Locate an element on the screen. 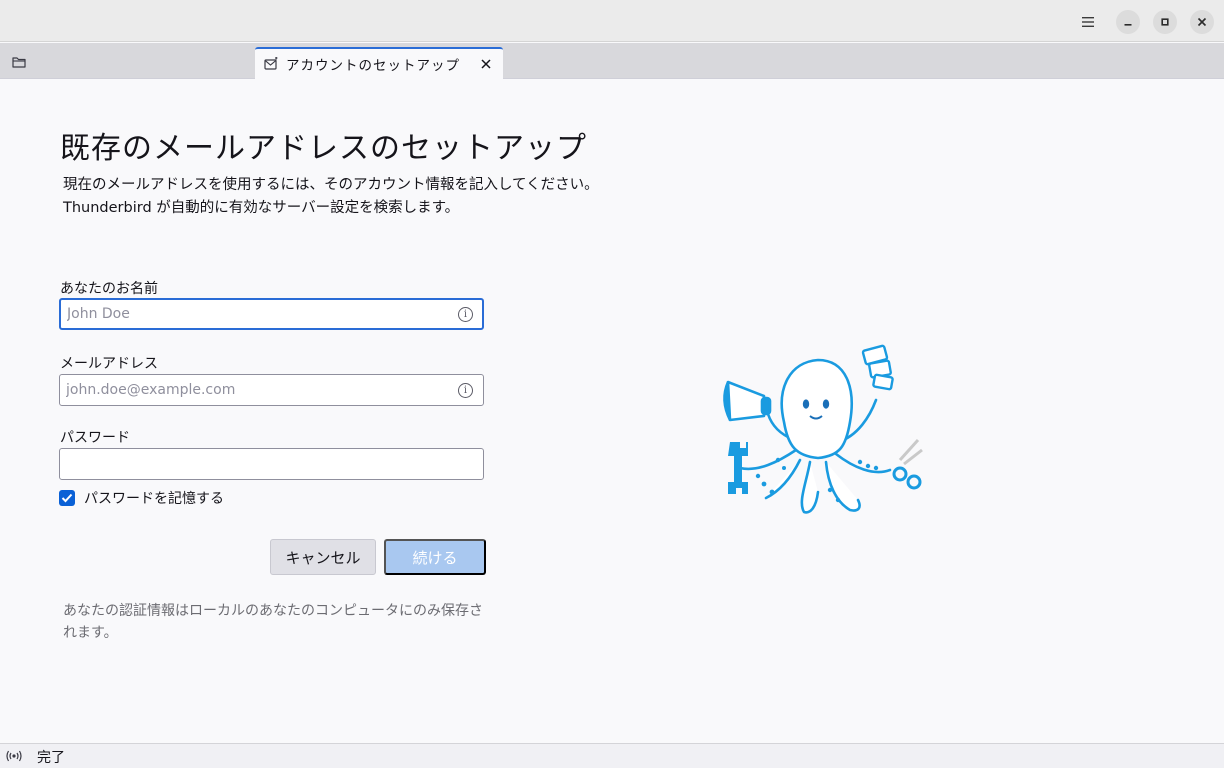 This screenshot has width=1224, height=768. hamburger-menu-icon is located at coordinates (1088, 22).